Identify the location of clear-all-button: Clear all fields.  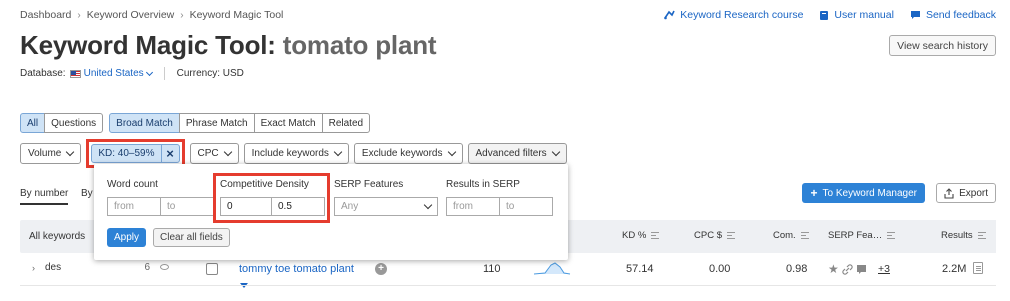
(191, 237).